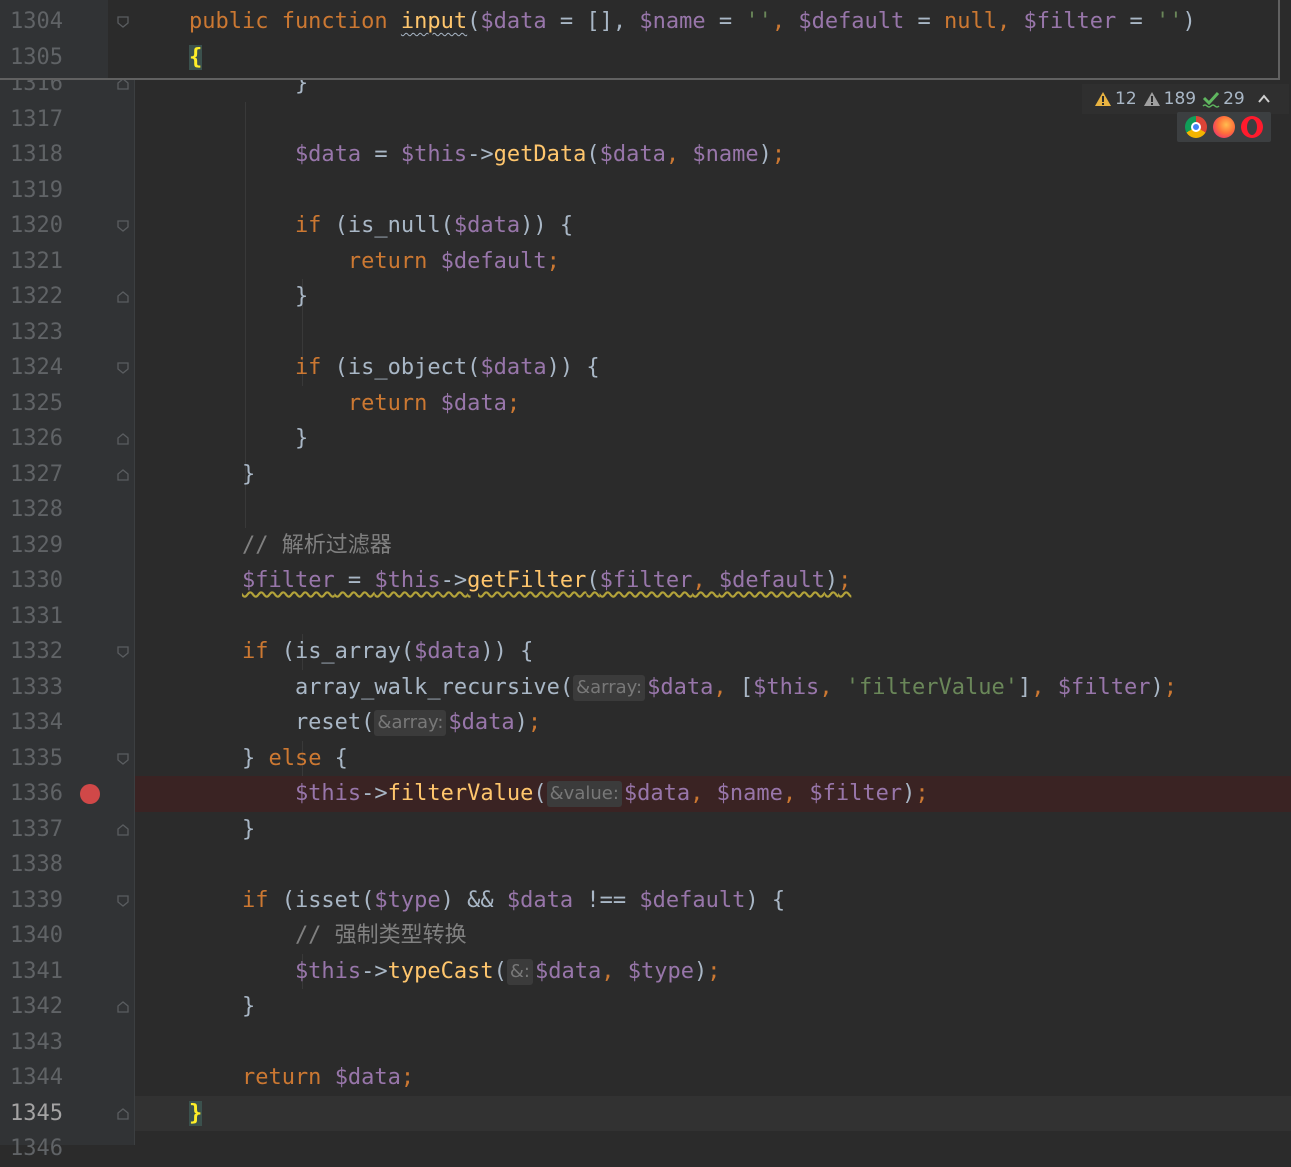 This screenshot has width=1291, height=1167. I want to click on code-line: 1338, so click(645, 865).